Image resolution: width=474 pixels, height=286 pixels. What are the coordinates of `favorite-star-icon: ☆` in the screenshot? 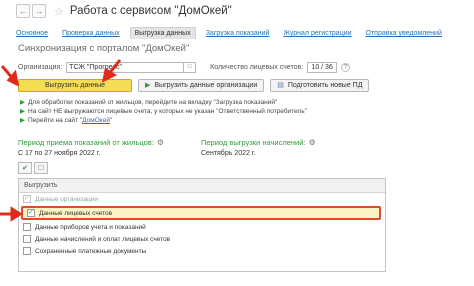 It's located at (59, 11).